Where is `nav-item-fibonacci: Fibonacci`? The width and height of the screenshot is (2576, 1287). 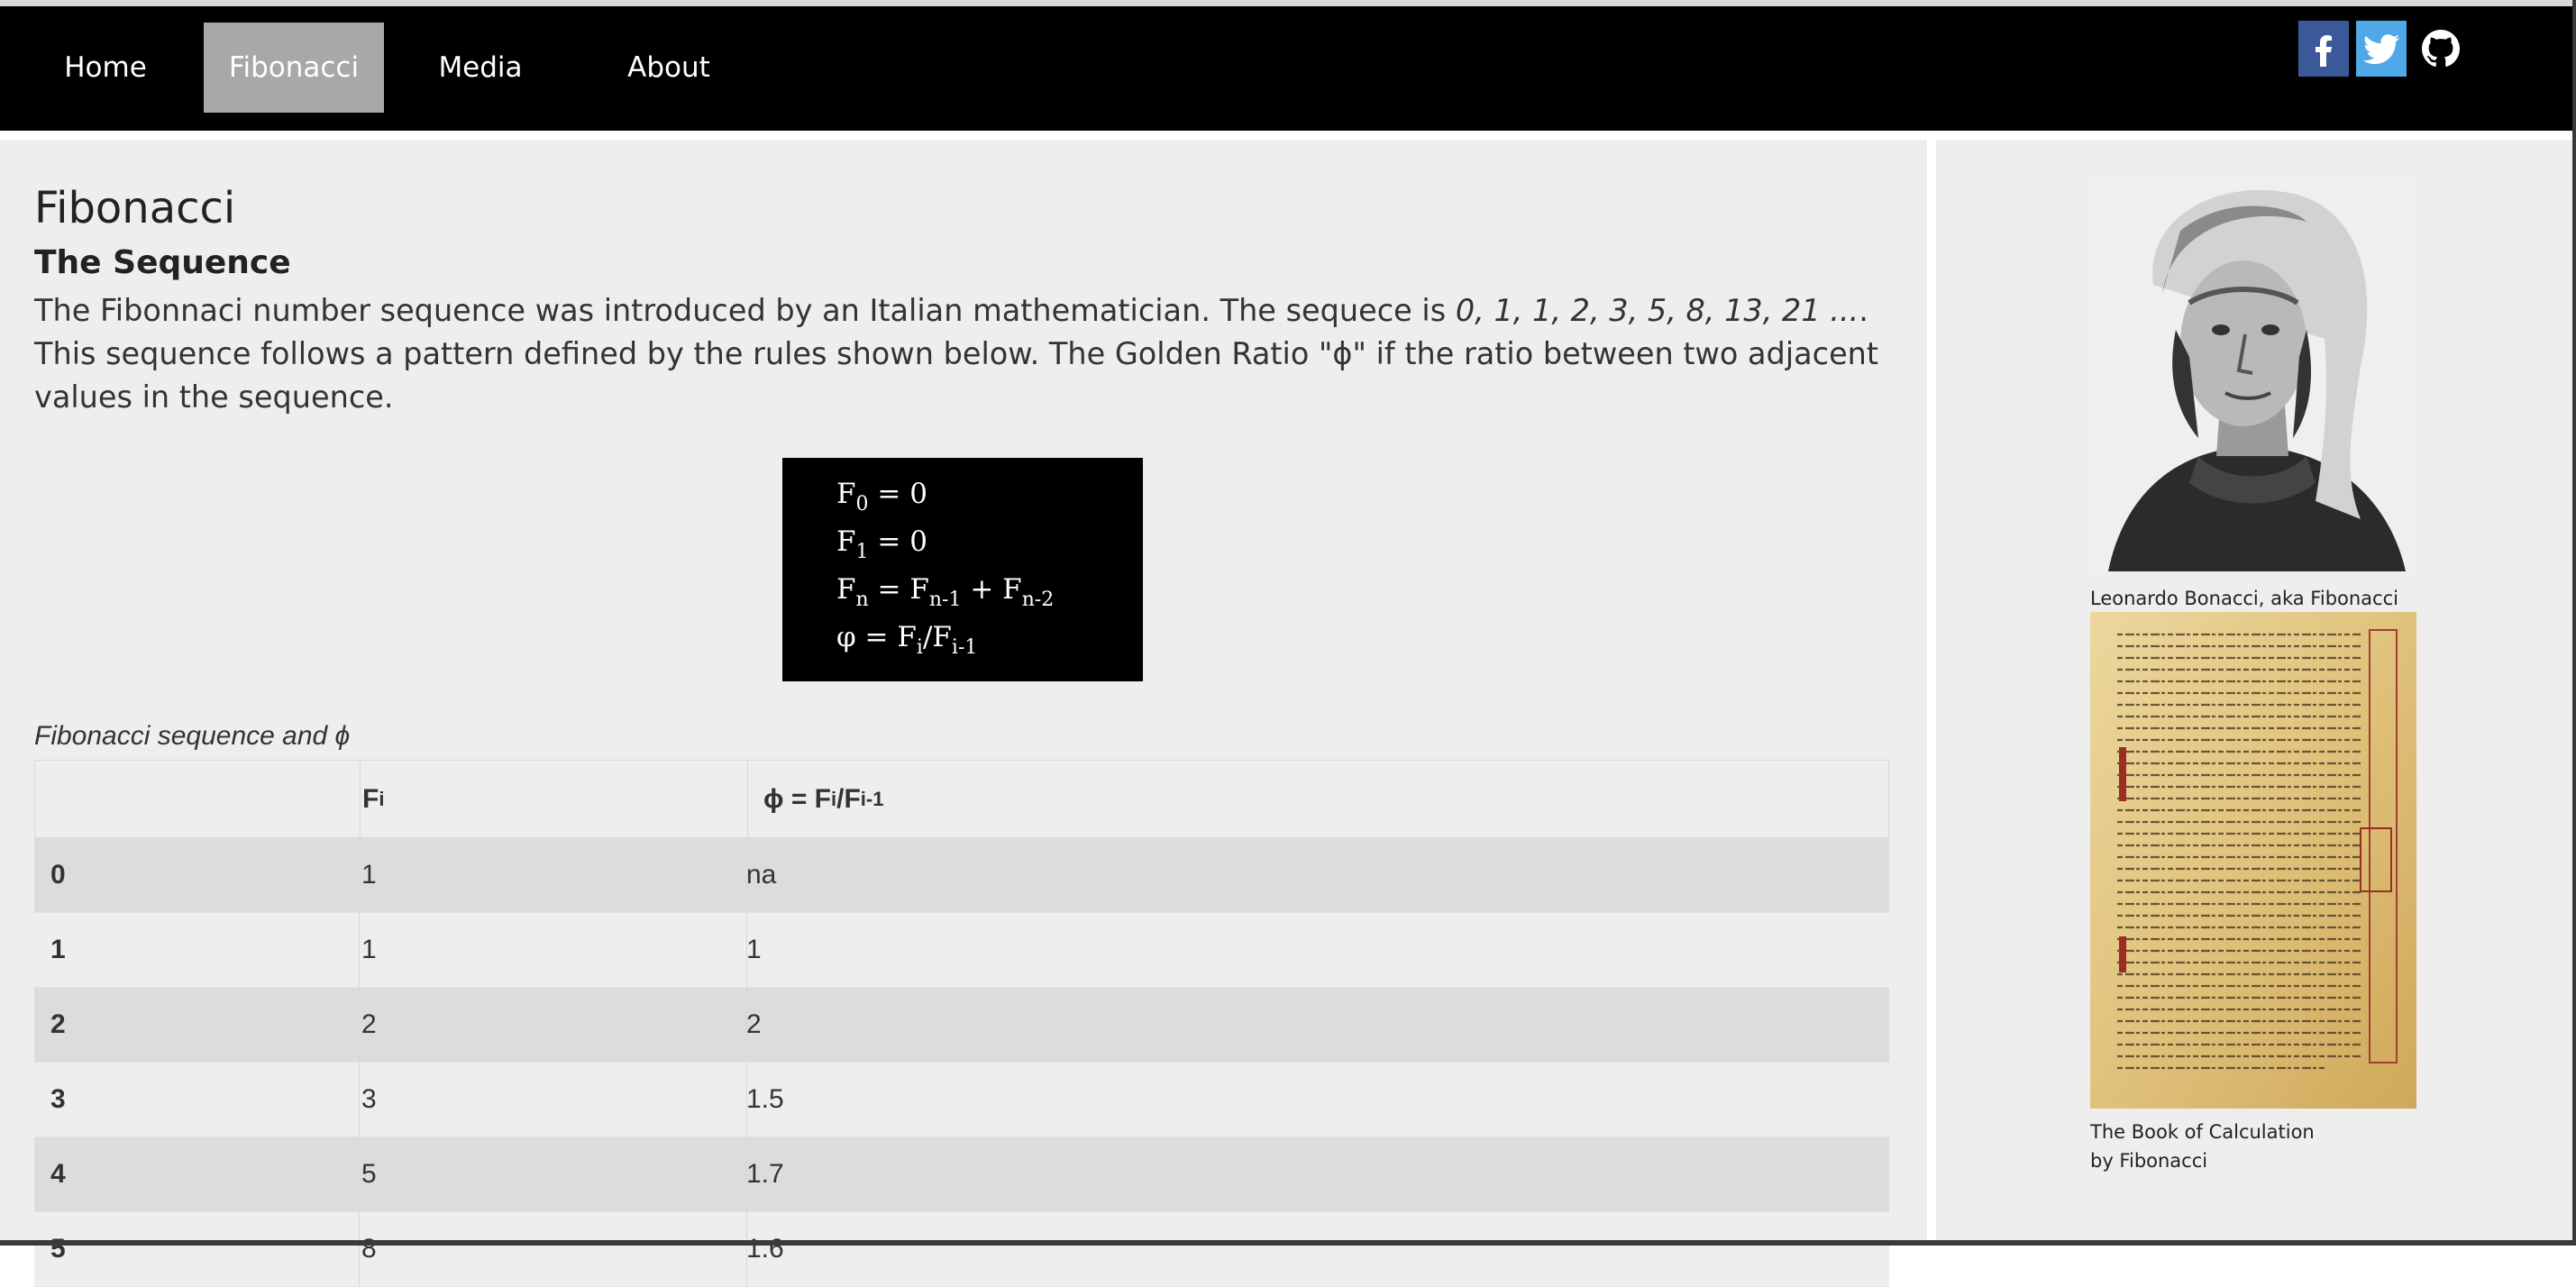
nav-item-fibonacci: Fibonacci is located at coordinates (294, 68).